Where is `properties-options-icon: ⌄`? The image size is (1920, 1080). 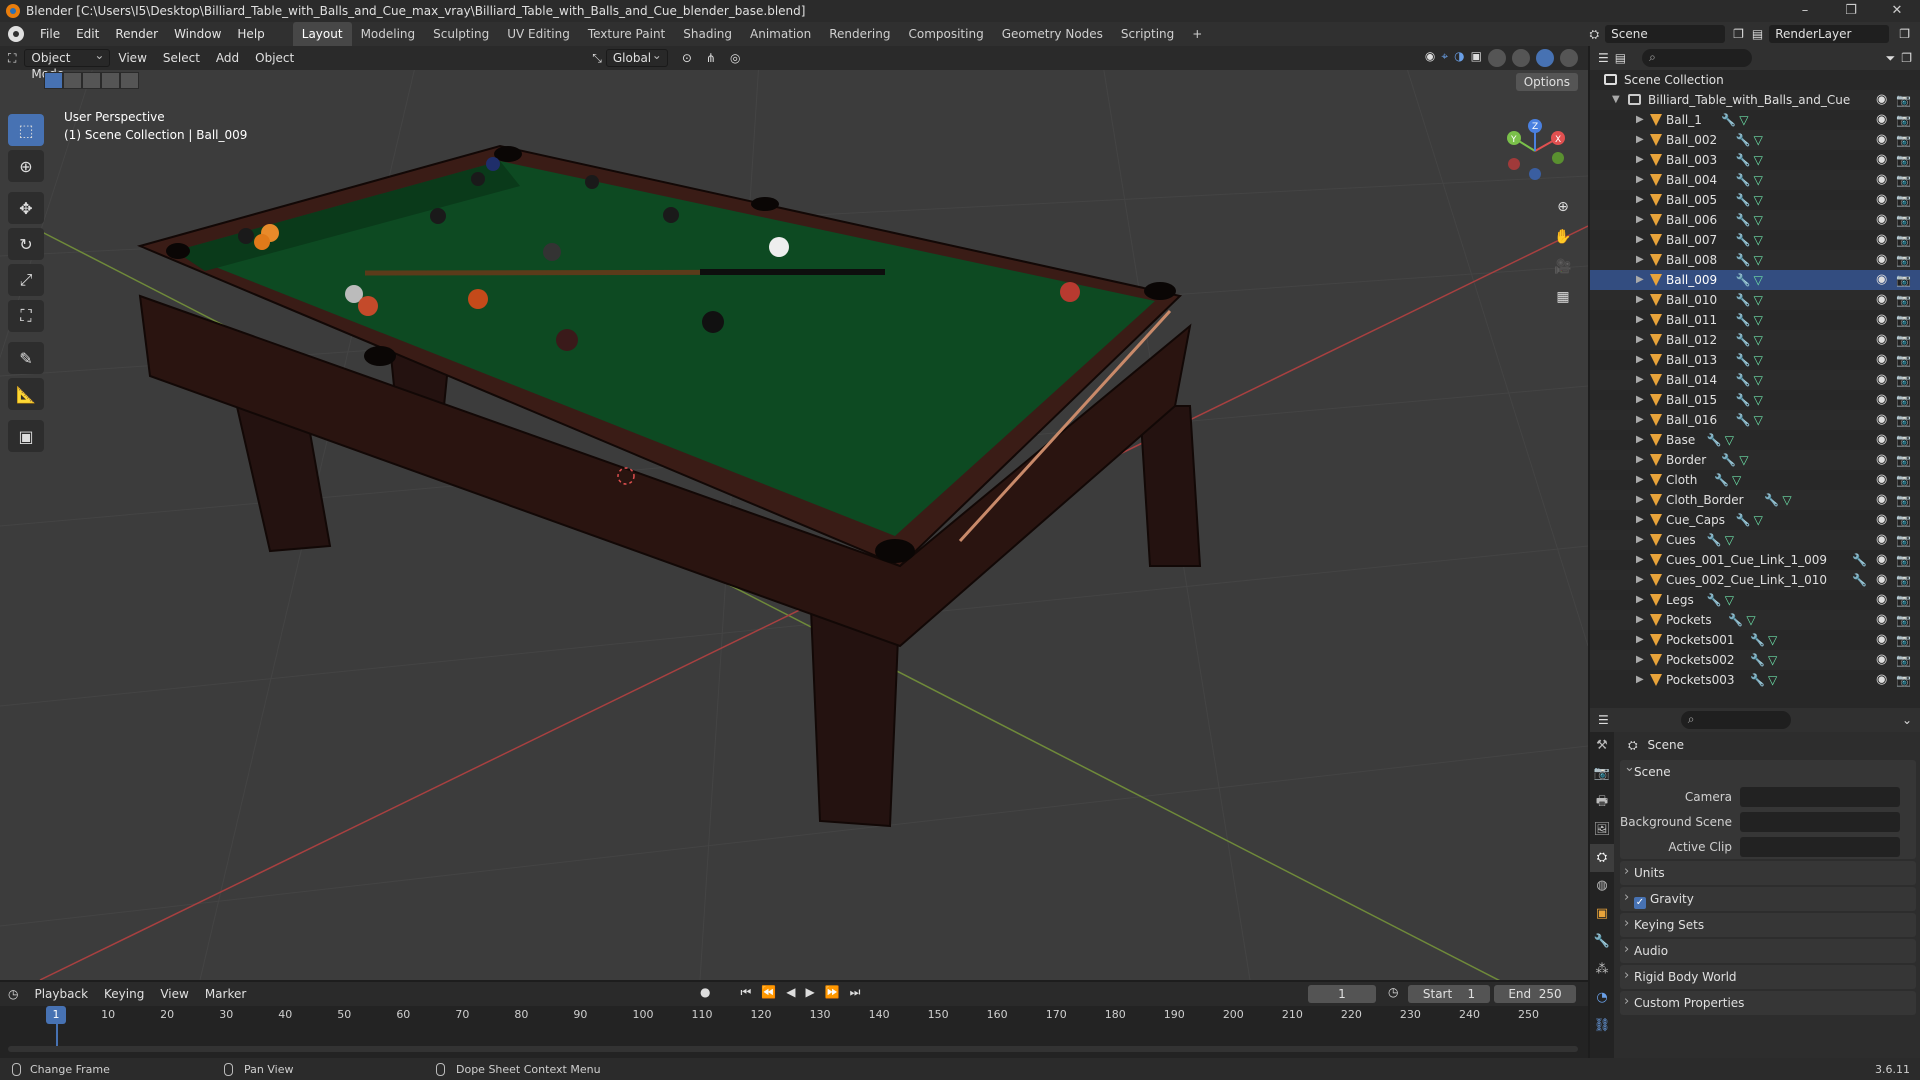
properties-options-icon: ⌄ is located at coordinates (1907, 720).